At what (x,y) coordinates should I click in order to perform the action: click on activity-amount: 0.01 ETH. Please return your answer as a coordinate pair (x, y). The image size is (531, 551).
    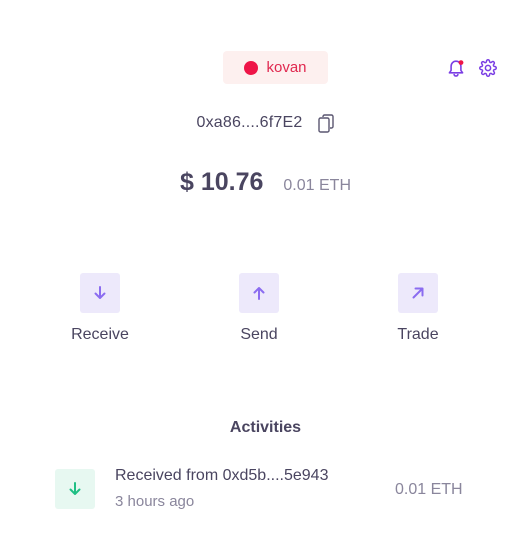
    Looking at the image, I should click on (429, 489).